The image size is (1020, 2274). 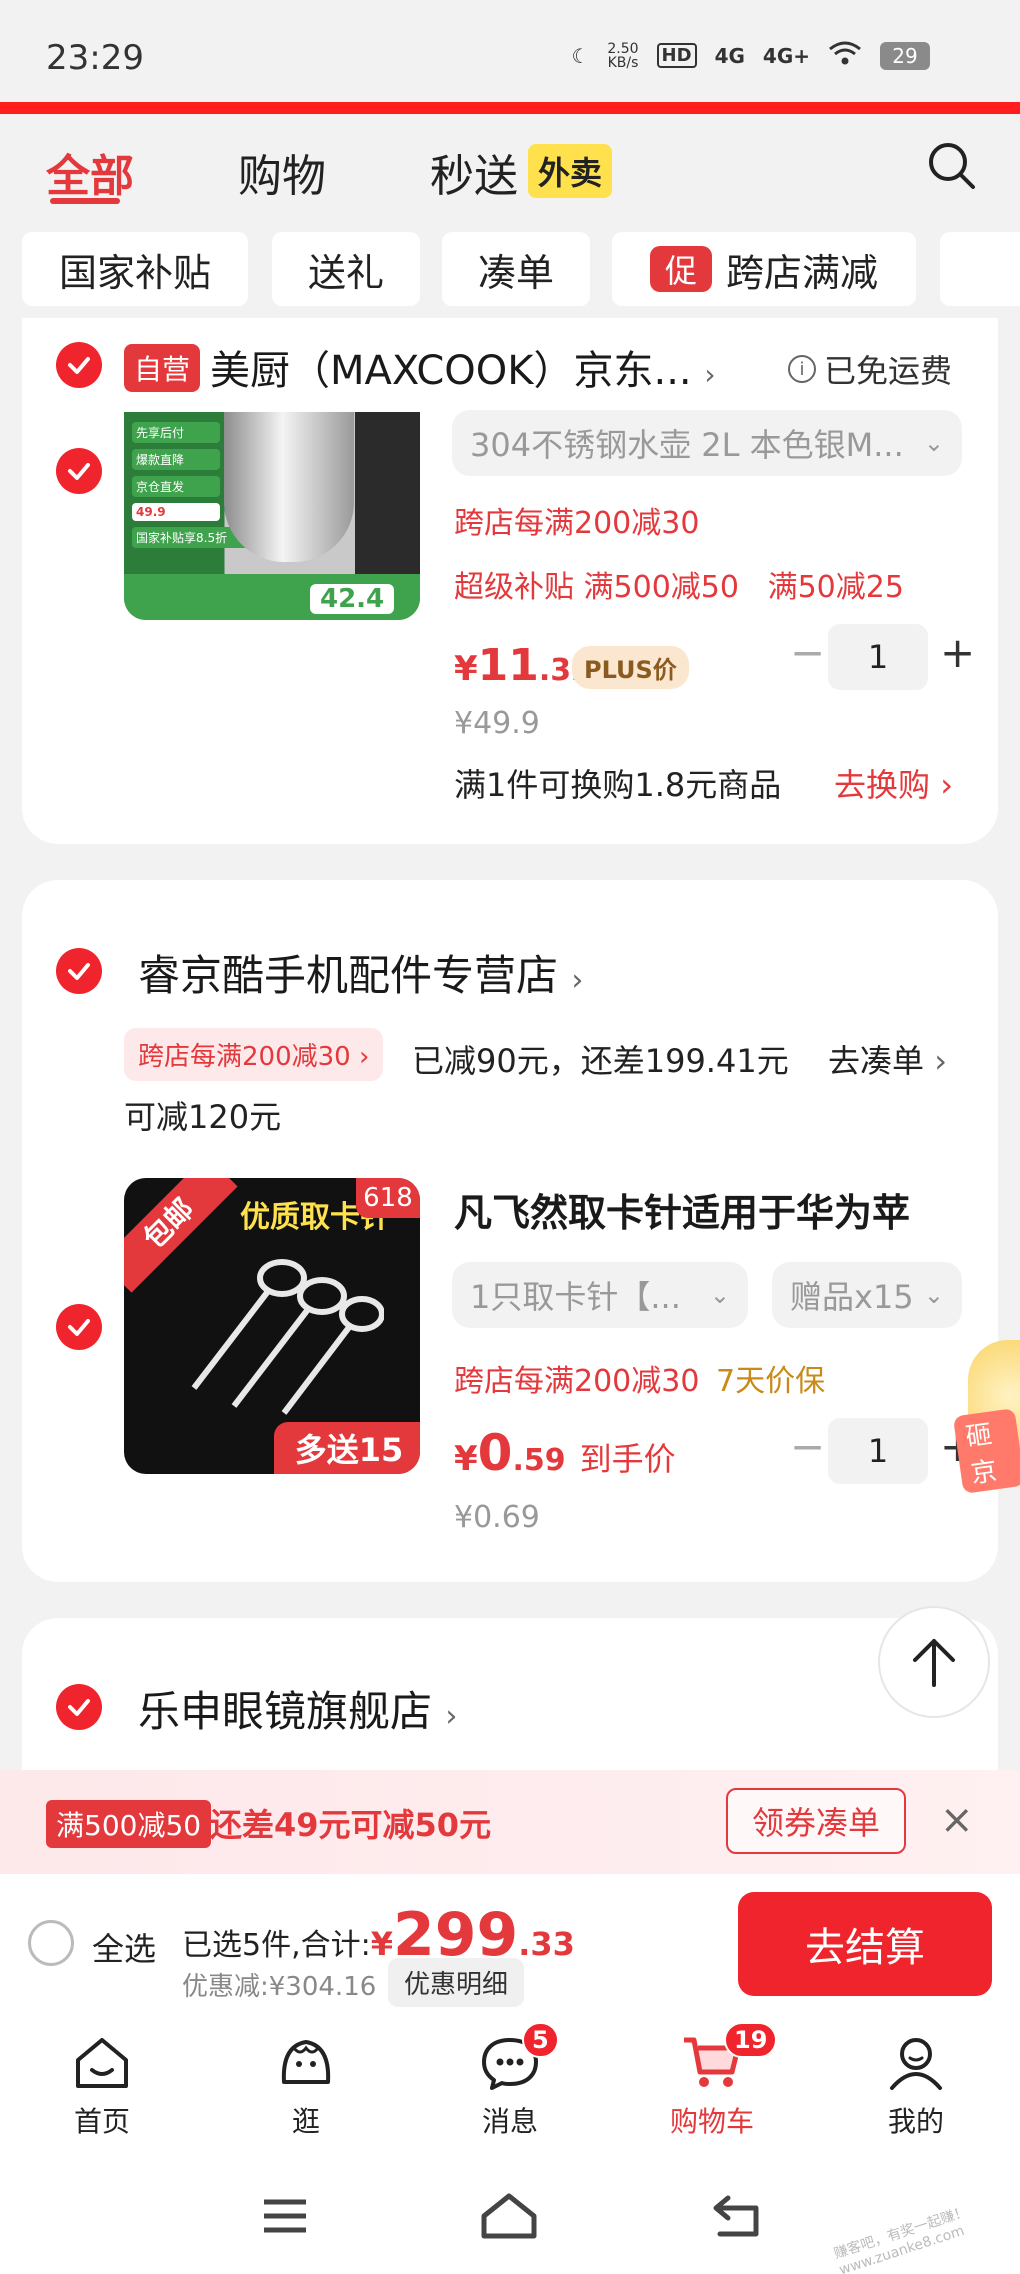 What do you see at coordinates (176, 512) in the screenshot?
I see `thumb-text: 49.9` at bounding box center [176, 512].